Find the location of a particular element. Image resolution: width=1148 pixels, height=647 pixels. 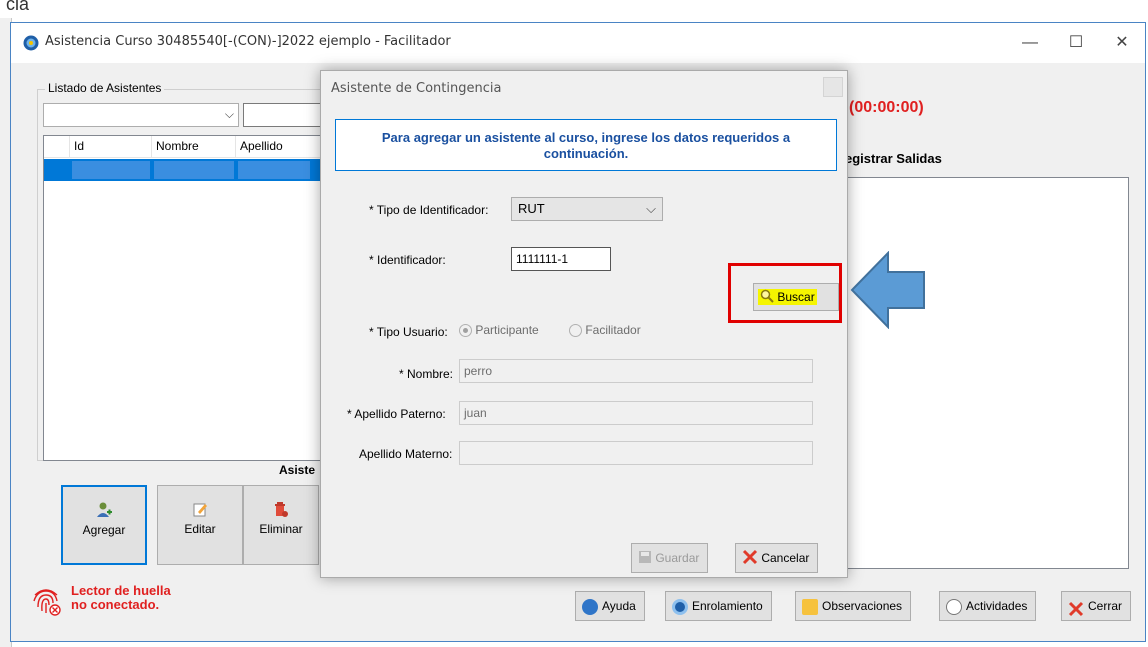

help-button: Ayuda is located at coordinates (610, 606).